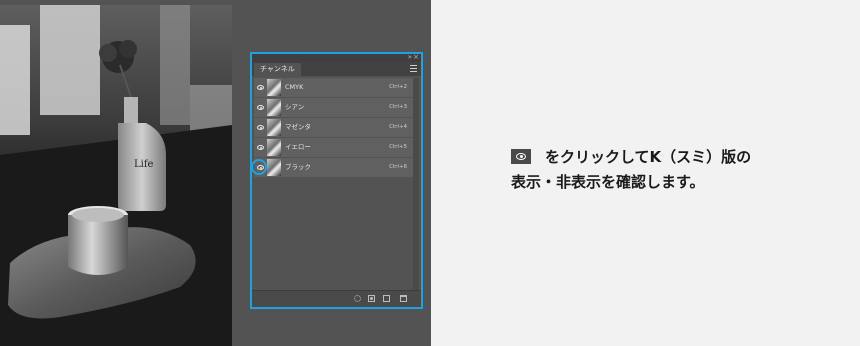 The width and height of the screenshot is (860, 346). What do you see at coordinates (608, 182) in the screenshot?
I see `instruction-line-2: 表示・非表示を確認します。` at bounding box center [608, 182].